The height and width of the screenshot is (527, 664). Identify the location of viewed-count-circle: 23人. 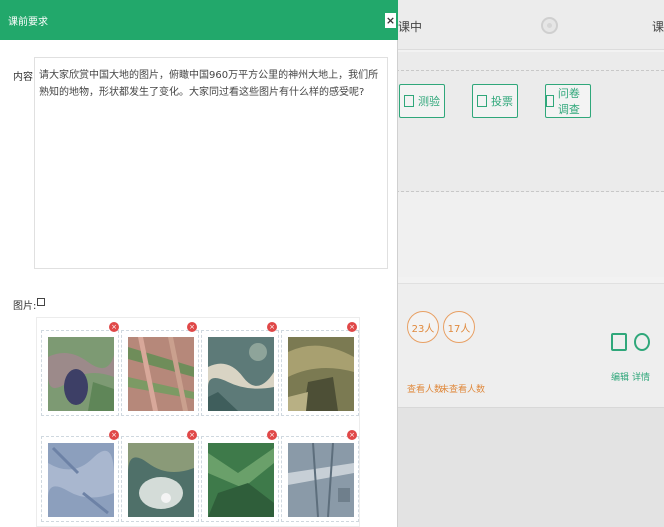
(423, 327).